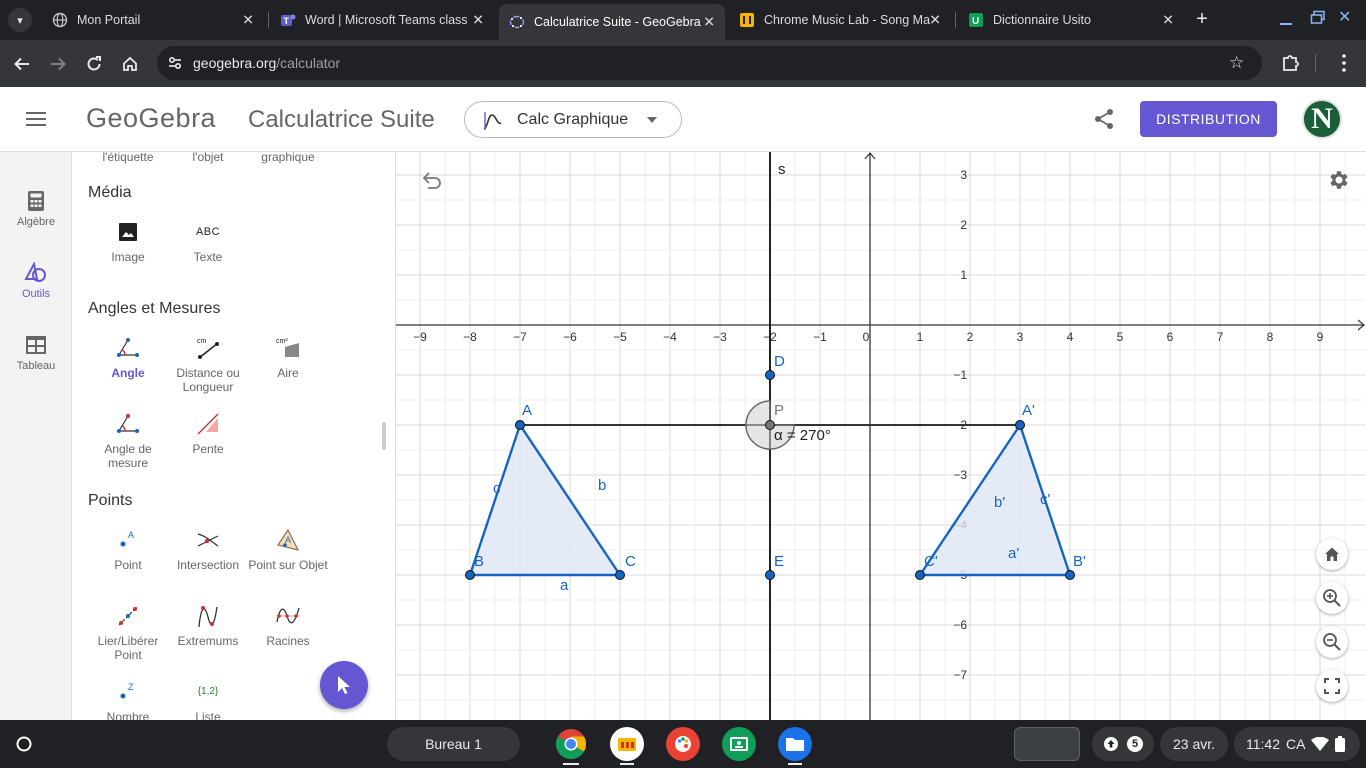 This screenshot has height=768, width=1366. Describe the element at coordinates (963, 225) in the screenshot. I see `y-tick-label: 2` at that location.